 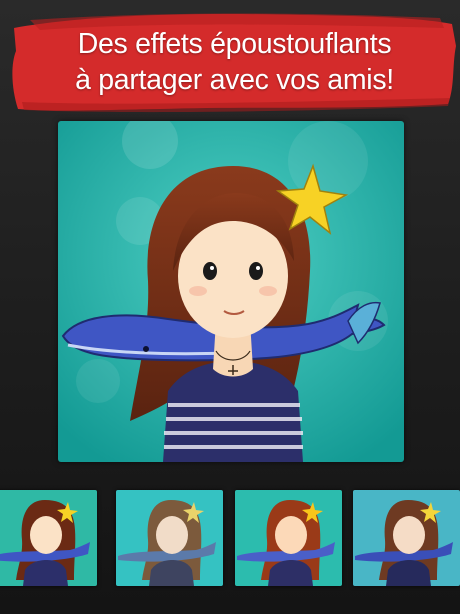 What do you see at coordinates (234, 44) in the screenshot?
I see `headline-line-1: Des effets époustouflants` at bounding box center [234, 44].